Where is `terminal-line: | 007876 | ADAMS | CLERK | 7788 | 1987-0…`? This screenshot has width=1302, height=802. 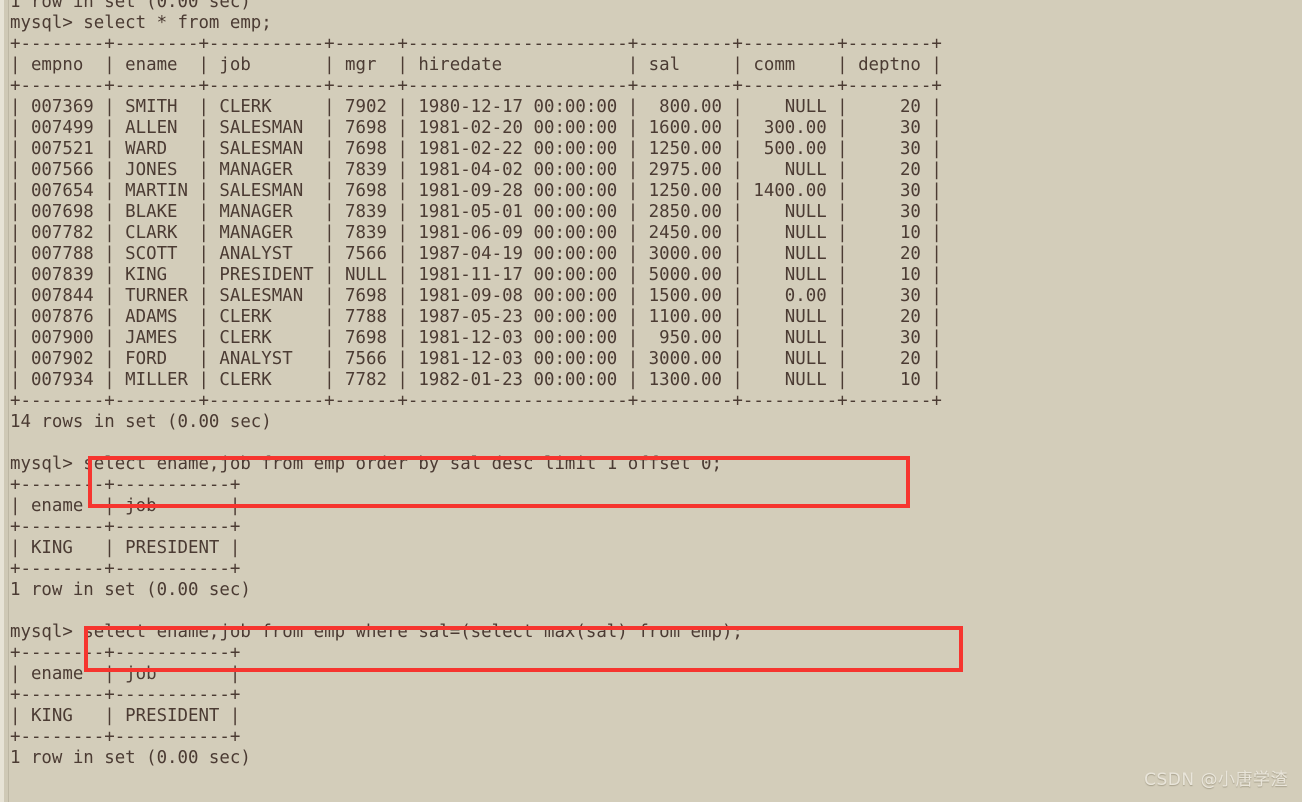 terminal-line: | 007876 | ADAMS | CLERK | 7788 | 1987-0… is located at coordinates (476, 317).